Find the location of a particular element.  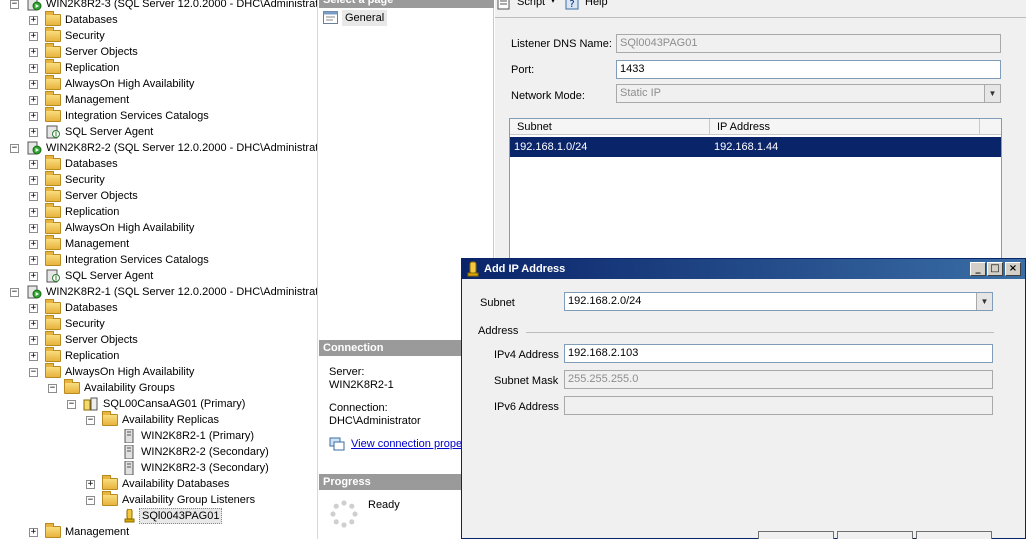

view-connection-link: View connection prope is located at coordinates (406, 444).